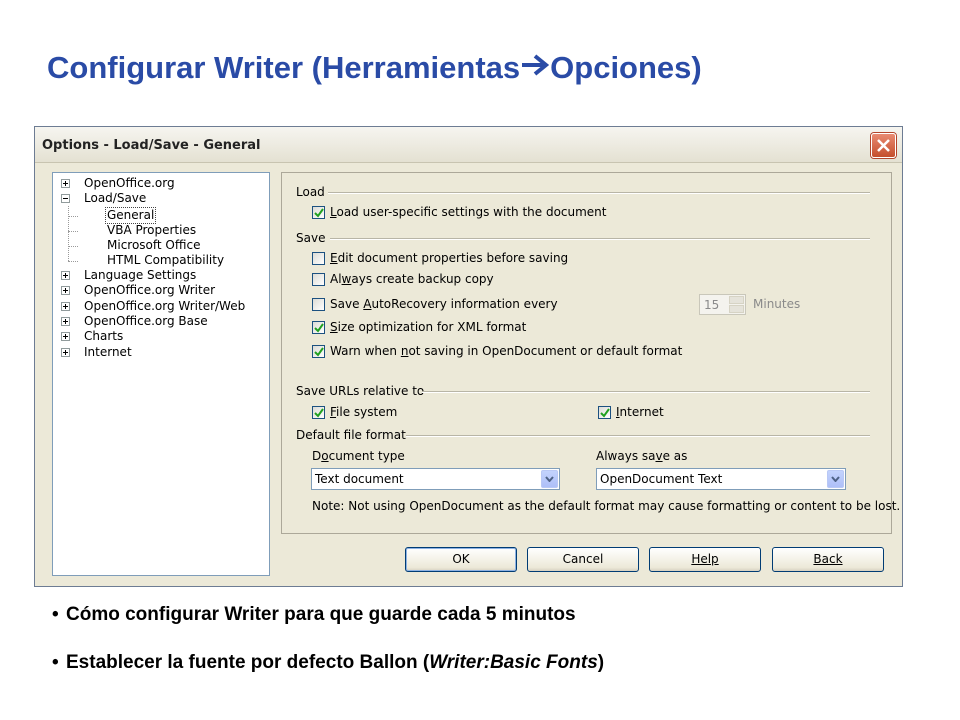 This screenshot has height=720, width=960. What do you see at coordinates (363, 412) in the screenshot?
I see `file-system-label: File system` at bounding box center [363, 412].